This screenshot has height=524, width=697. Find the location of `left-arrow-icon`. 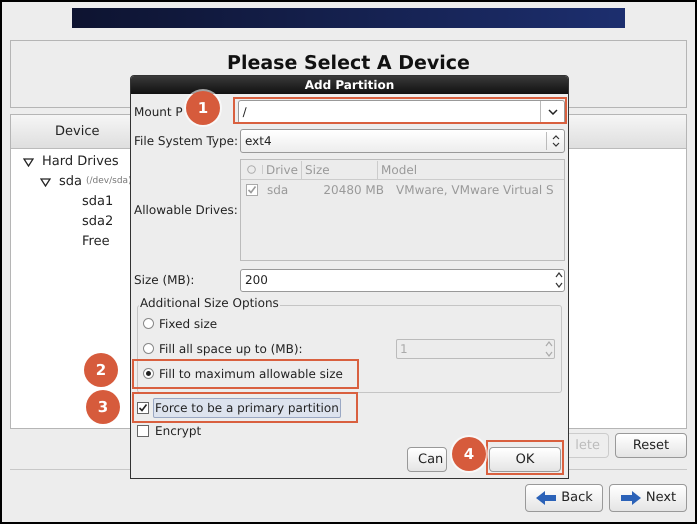

left-arrow-icon is located at coordinates (546, 498).